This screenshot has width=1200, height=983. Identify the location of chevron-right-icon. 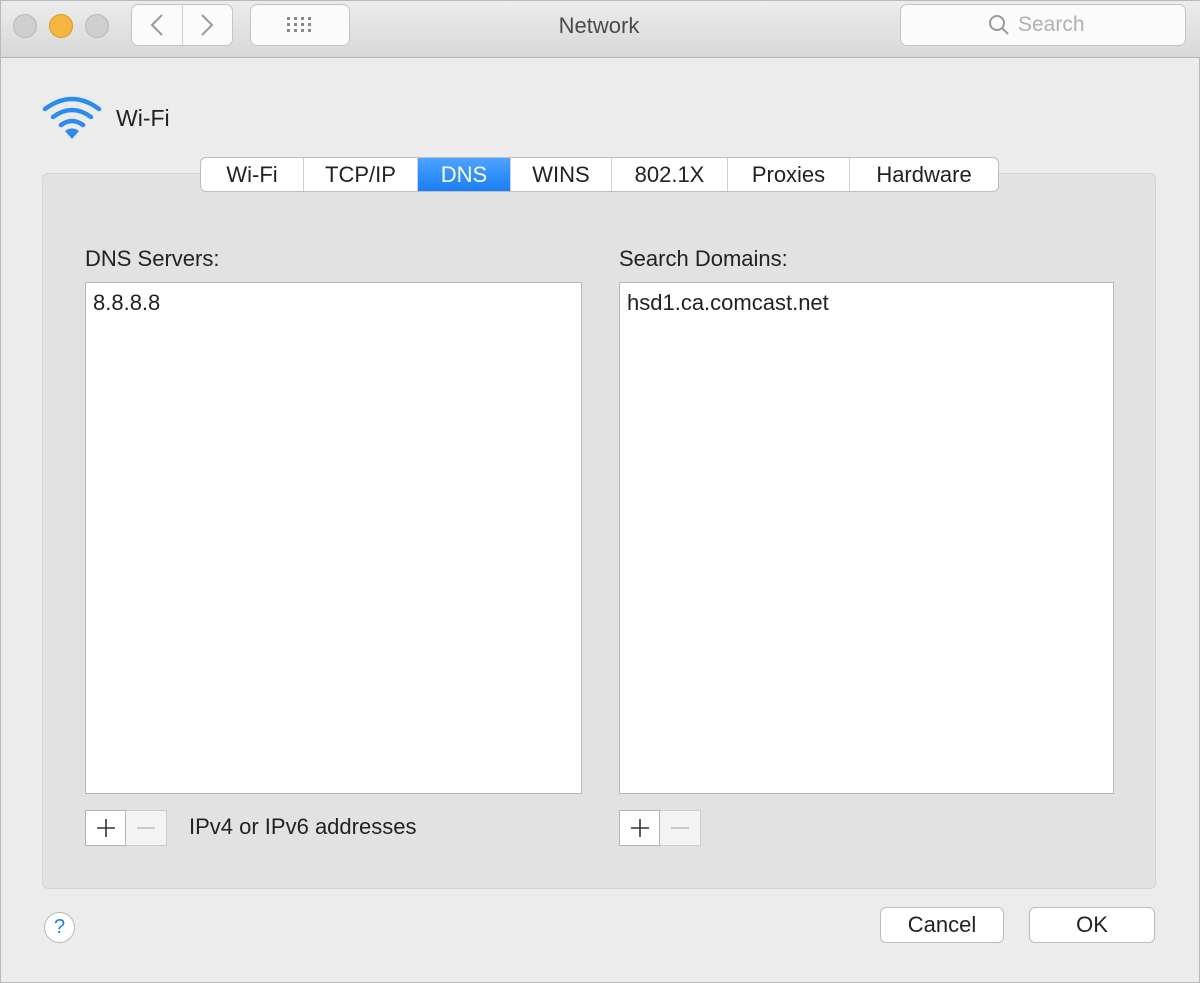
(207, 25).